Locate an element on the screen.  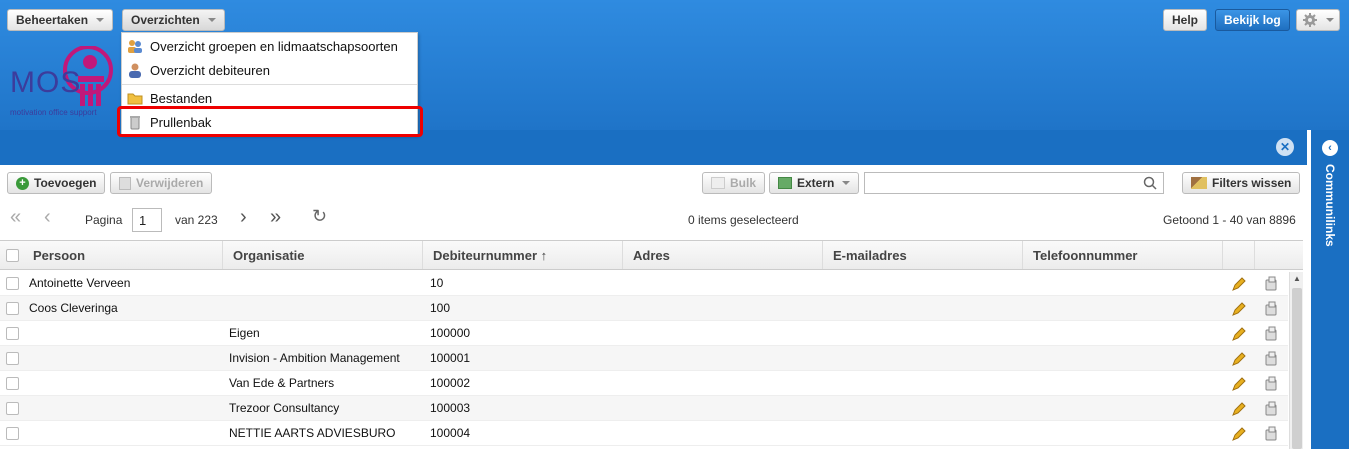
menu-beheertaken: Beheertaken is located at coordinates (60, 20).